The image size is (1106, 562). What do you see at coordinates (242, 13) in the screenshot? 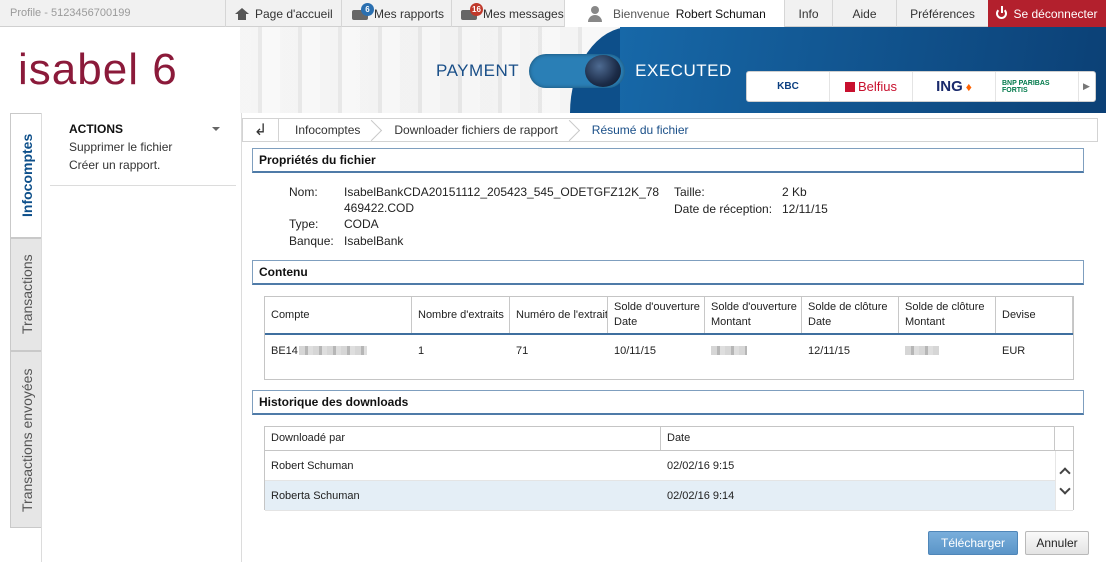
I see `home-icon` at bounding box center [242, 13].